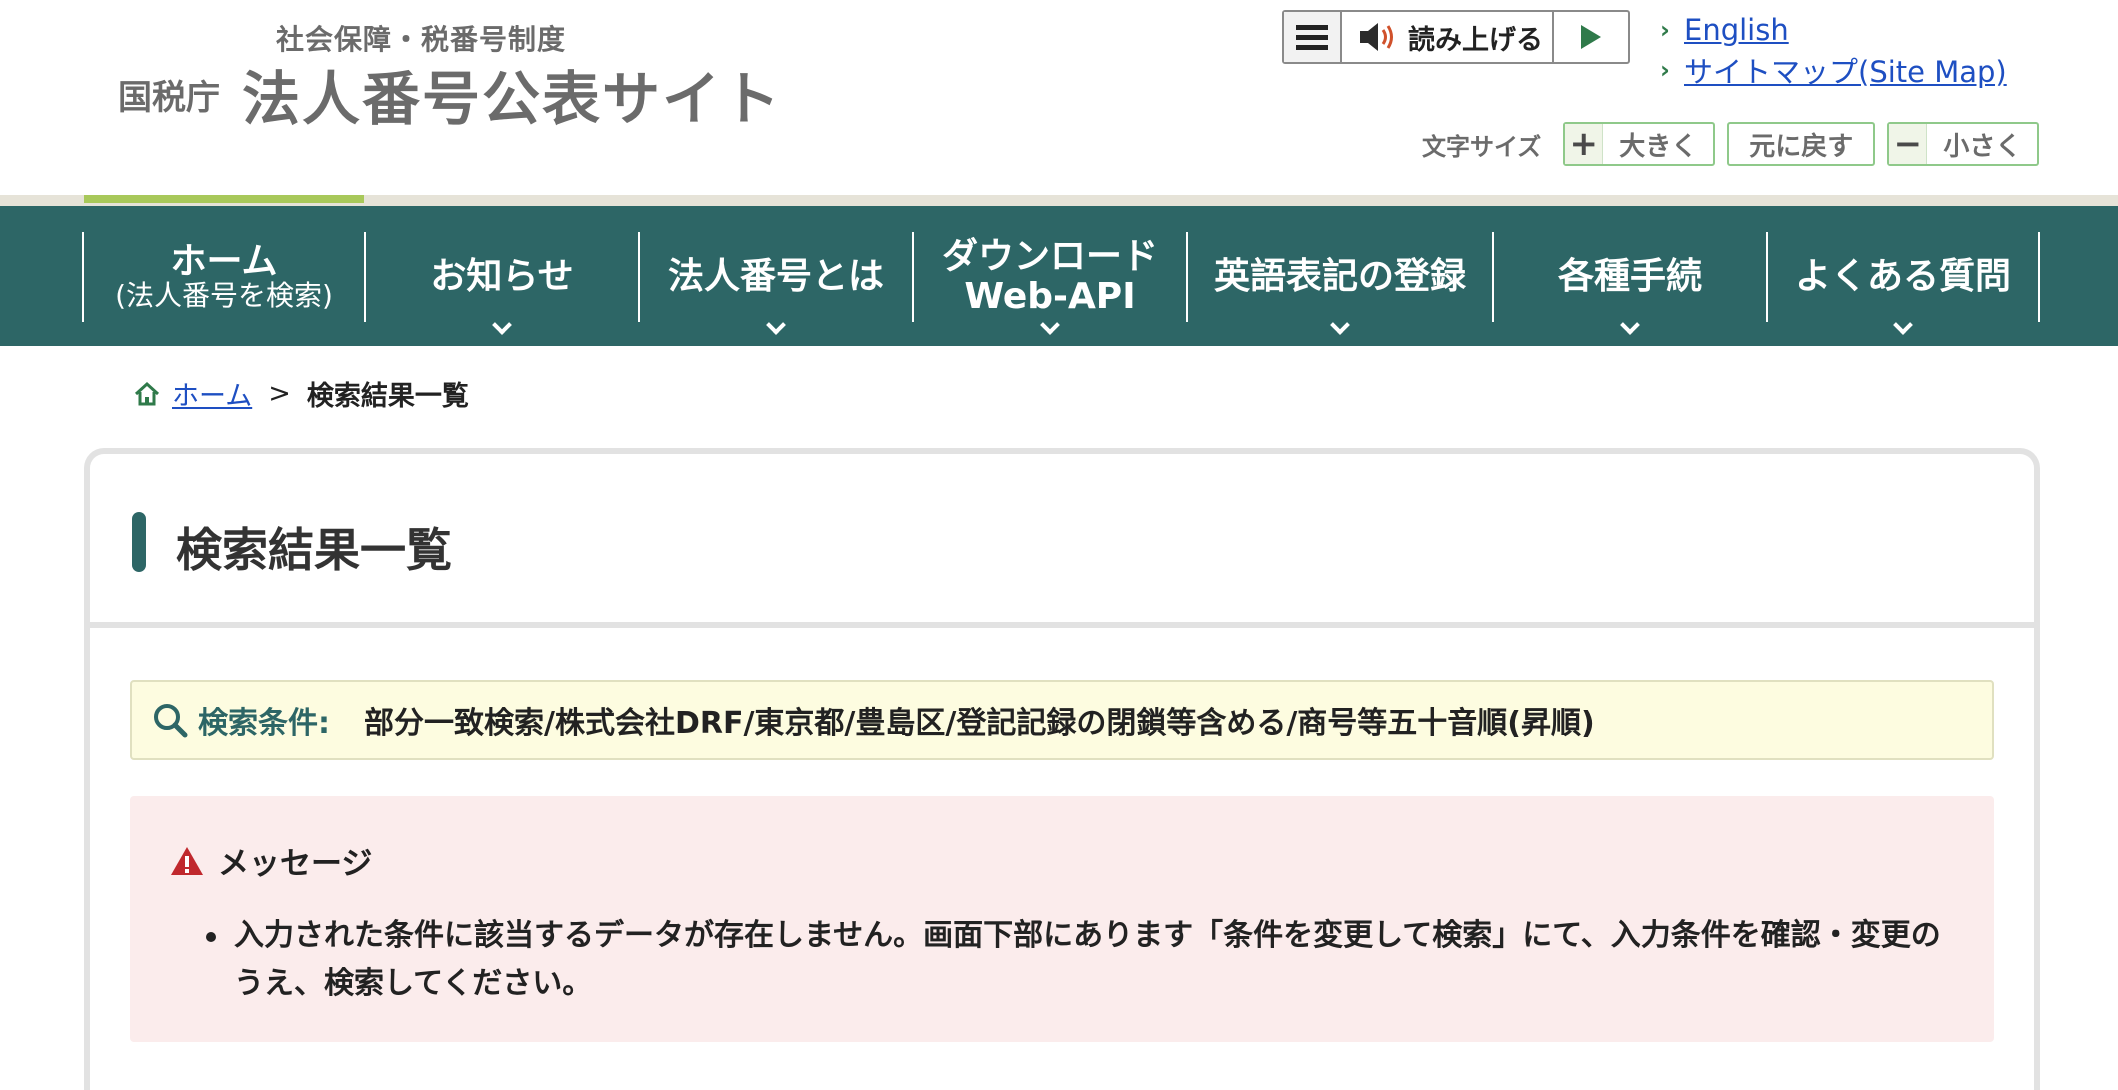 The width and height of the screenshot is (2118, 1090). What do you see at coordinates (212, 393) in the screenshot?
I see `breadcrumb-home-link: ホーム` at bounding box center [212, 393].